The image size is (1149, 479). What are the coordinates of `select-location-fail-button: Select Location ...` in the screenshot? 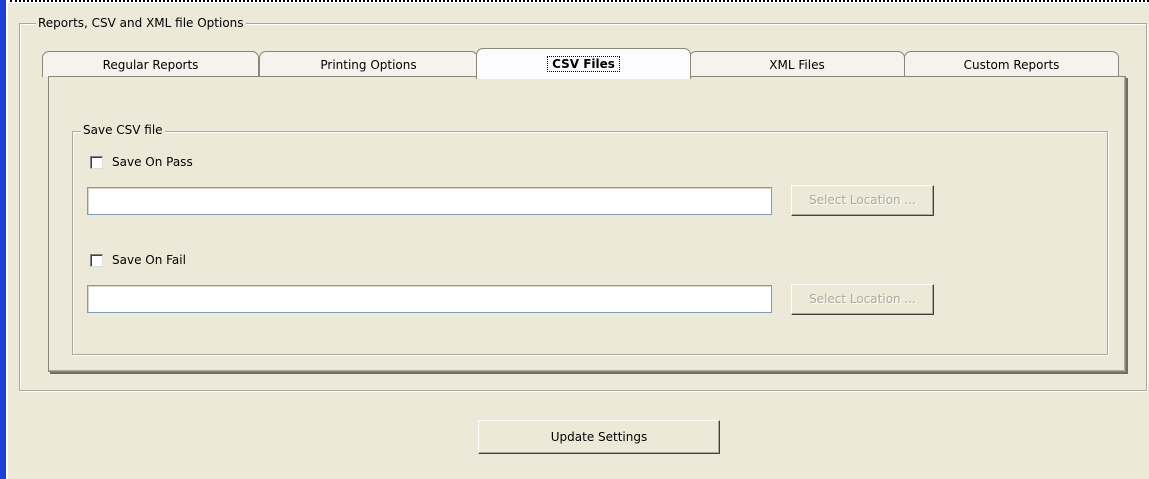 It's located at (862, 299).